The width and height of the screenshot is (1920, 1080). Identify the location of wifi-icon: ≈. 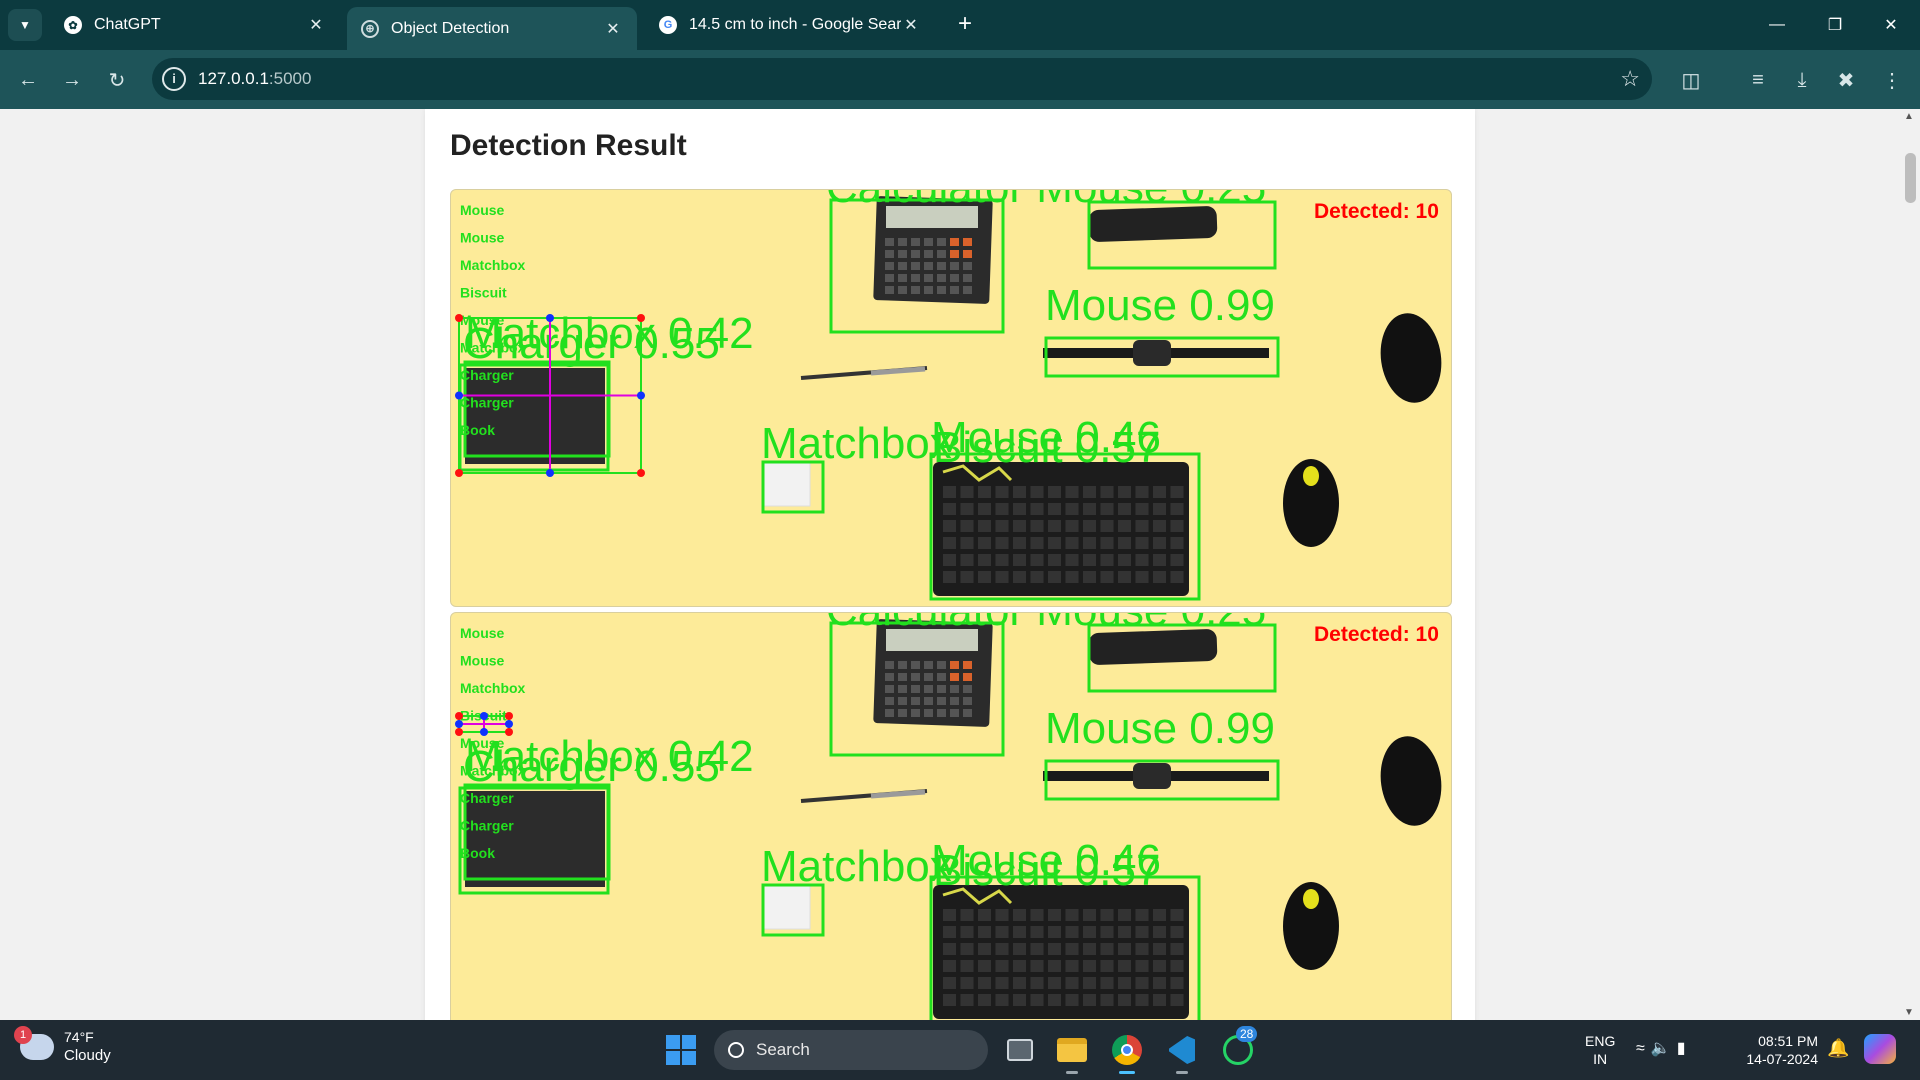
(1643, 1048).